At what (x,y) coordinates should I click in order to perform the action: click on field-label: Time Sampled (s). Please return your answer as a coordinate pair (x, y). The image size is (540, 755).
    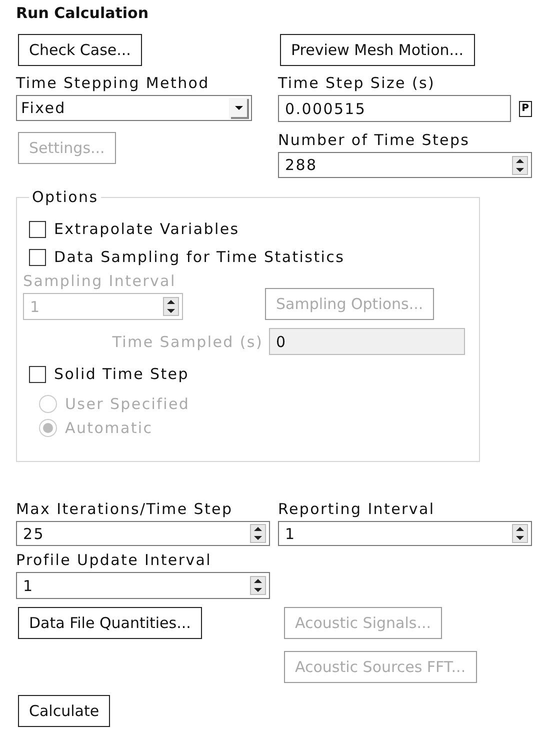
    Looking at the image, I should click on (187, 341).